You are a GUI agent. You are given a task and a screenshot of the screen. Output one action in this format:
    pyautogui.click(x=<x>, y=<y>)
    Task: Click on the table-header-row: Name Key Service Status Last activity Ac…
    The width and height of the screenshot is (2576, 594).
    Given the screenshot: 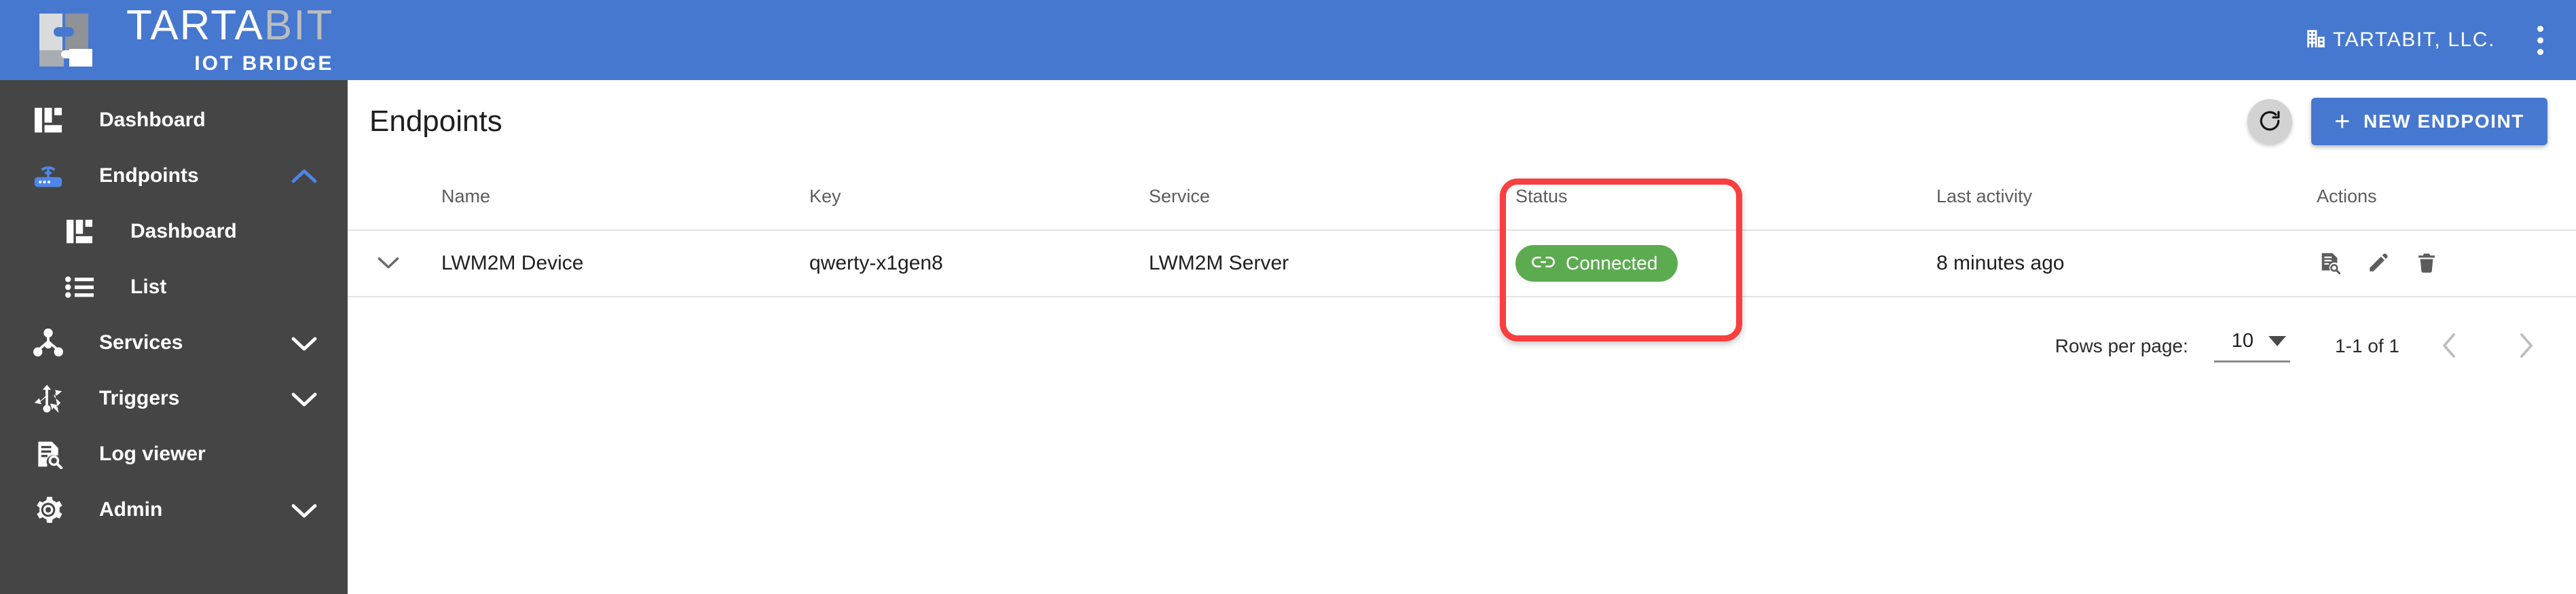 What is the action you would take?
    pyautogui.click(x=1462, y=197)
    